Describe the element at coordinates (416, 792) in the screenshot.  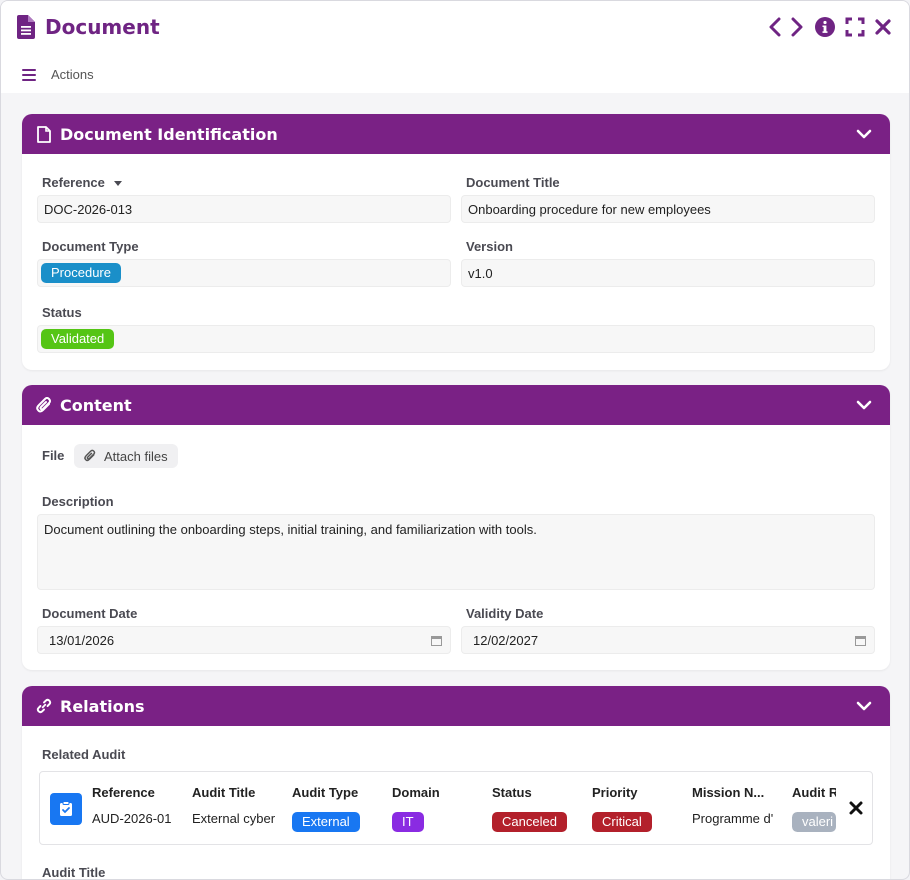
I see `col-header-domain: Domain` at that location.